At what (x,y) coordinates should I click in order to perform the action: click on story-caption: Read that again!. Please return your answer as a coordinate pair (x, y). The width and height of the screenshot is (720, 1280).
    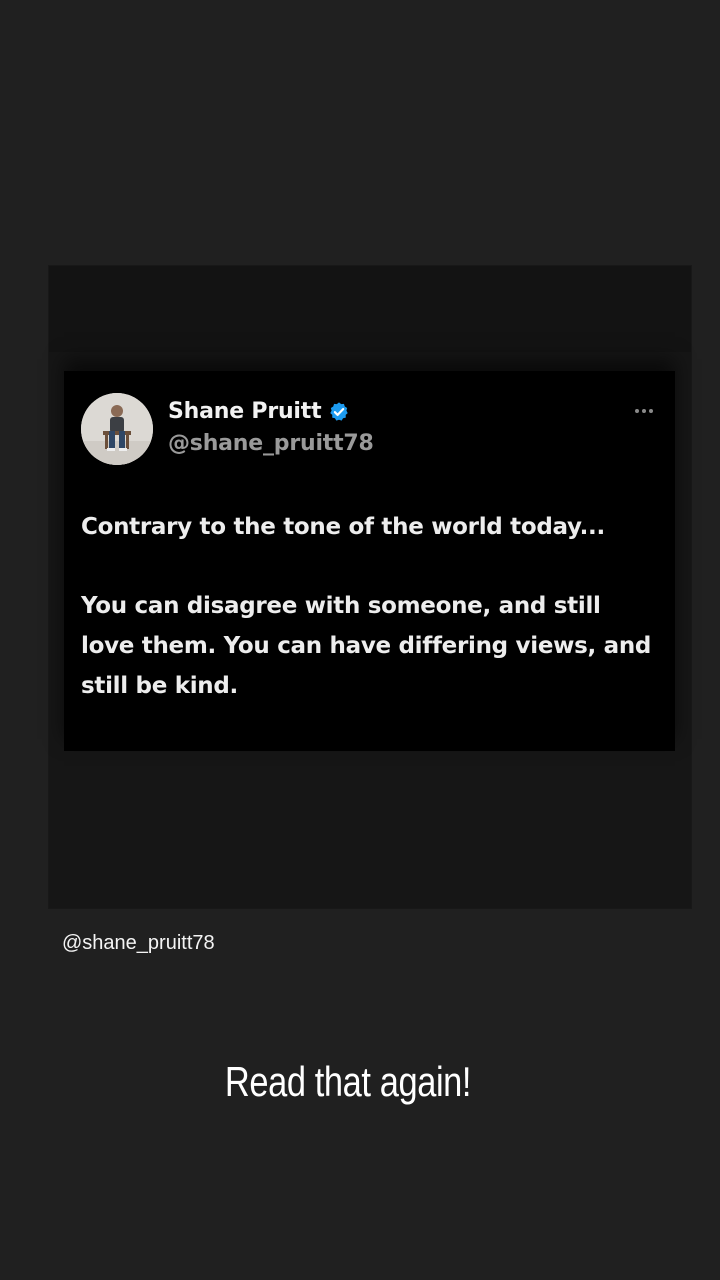
    Looking at the image, I should click on (348, 1081).